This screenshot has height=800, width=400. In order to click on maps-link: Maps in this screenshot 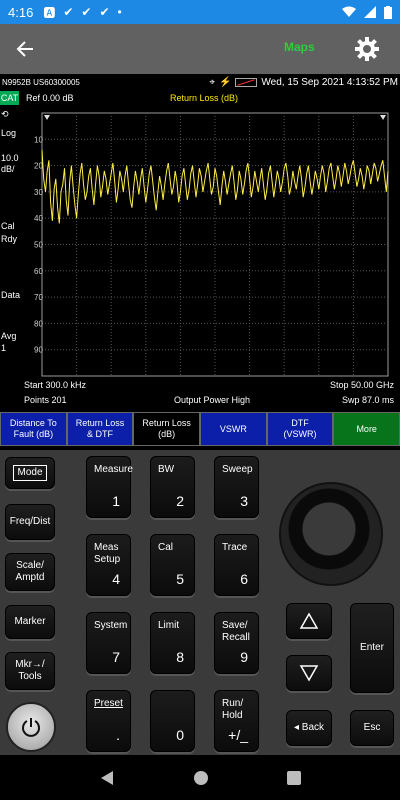, I will do `click(299, 47)`.